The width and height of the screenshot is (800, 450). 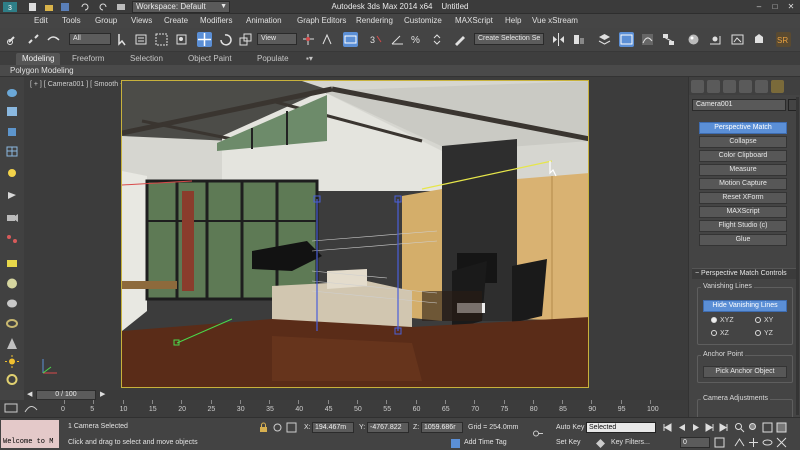 I want to click on plane-icon, so click(x=12, y=263).